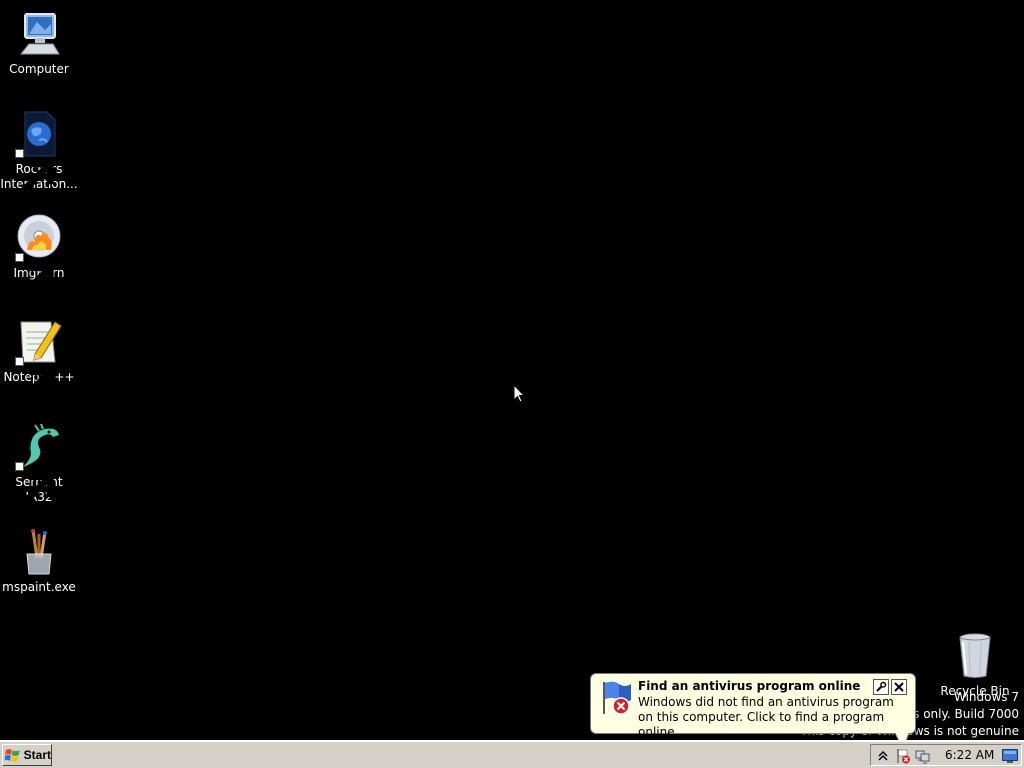 This screenshot has height=768, width=1024. Describe the element at coordinates (39, 587) in the screenshot. I see `desktop-icon-label: mspaint.exe` at that location.